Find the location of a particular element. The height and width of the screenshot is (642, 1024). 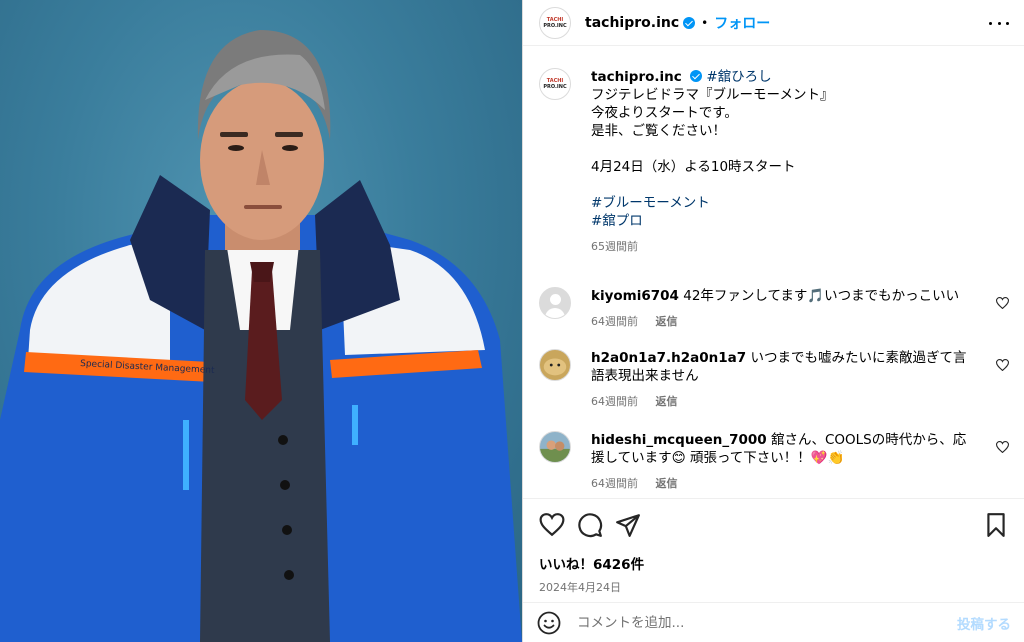

caption-line: フジテレビドラマ『ブルーモーメント』 is located at coordinates (712, 95).